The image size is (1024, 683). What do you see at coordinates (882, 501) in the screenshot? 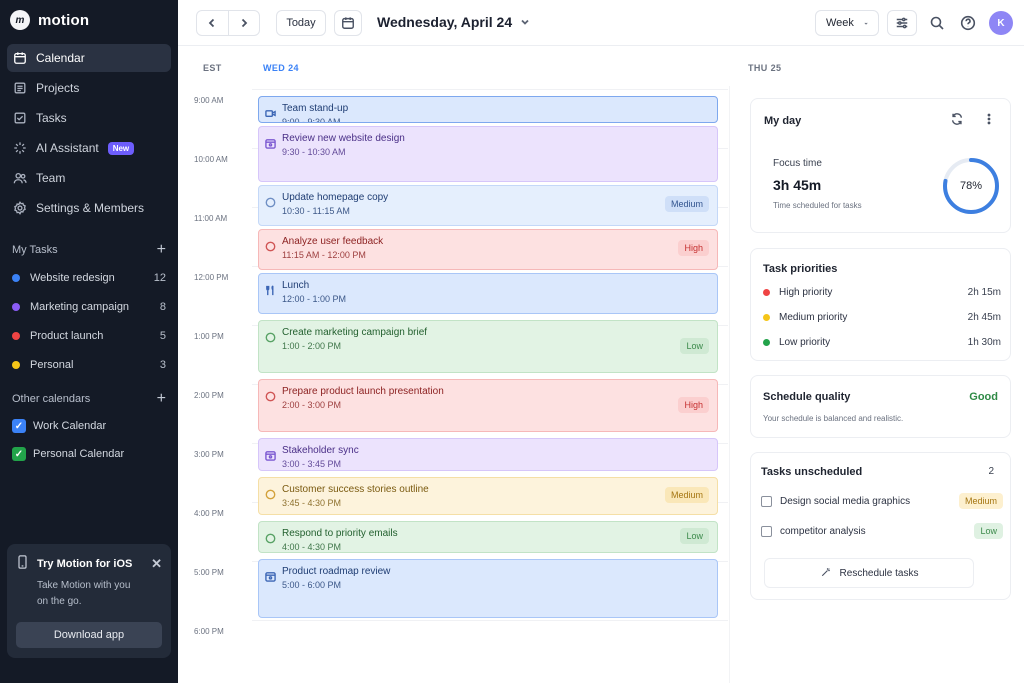
I see `unscheduled-task-row: Design social media graphics Medium` at bounding box center [882, 501].